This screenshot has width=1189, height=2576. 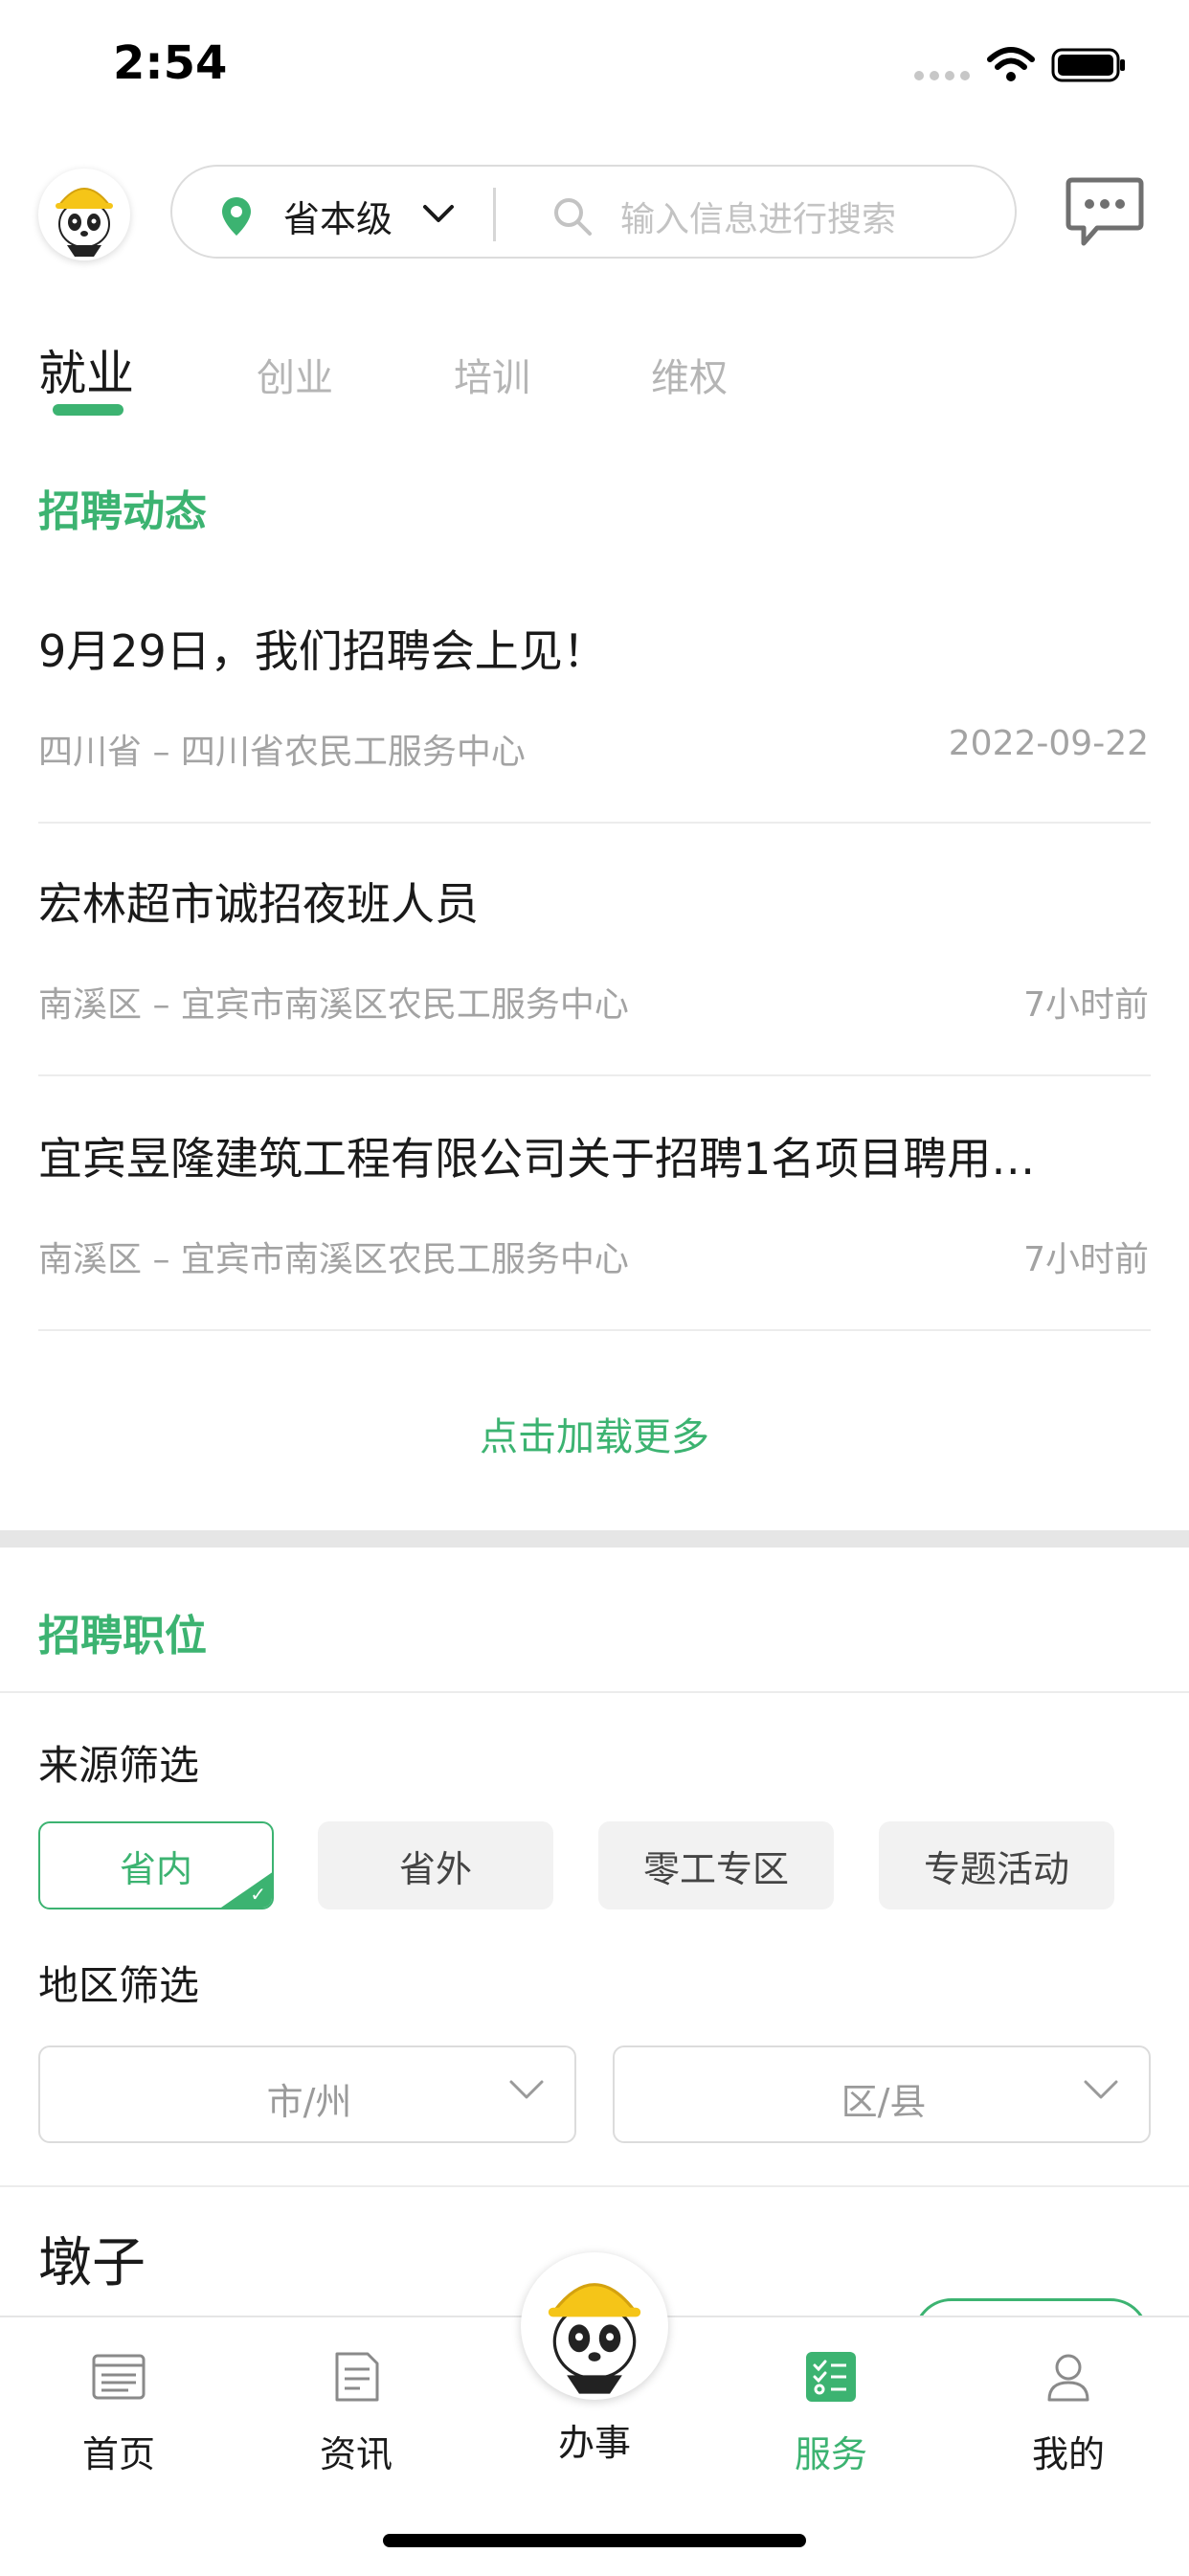 I want to click on location-selector: 省本级, so click(x=338, y=216).